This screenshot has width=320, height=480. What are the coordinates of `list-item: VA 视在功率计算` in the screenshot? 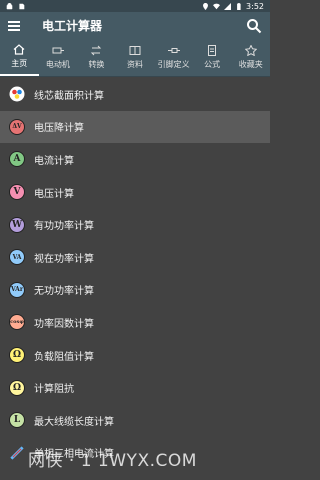 It's located at (135, 257).